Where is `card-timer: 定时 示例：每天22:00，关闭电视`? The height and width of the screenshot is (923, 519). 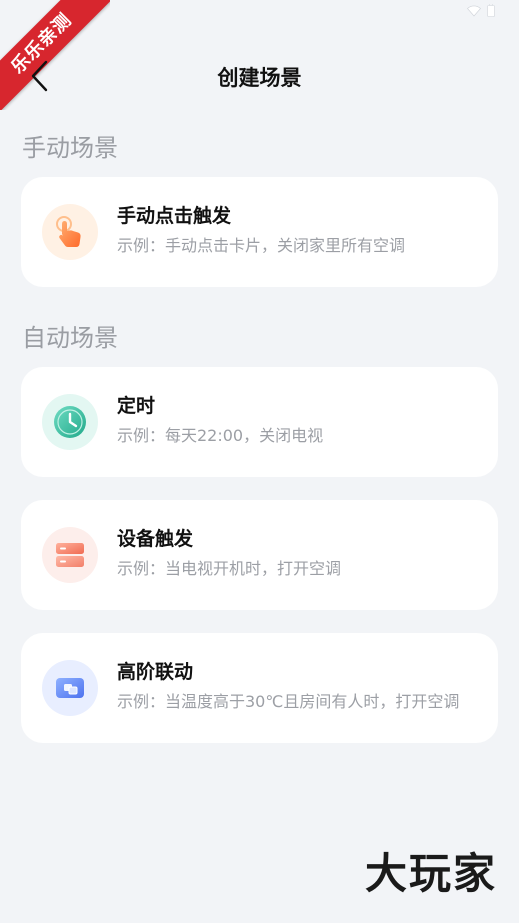 card-timer: 定时 示例：每天22:00，关闭电视 is located at coordinates (259, 422).